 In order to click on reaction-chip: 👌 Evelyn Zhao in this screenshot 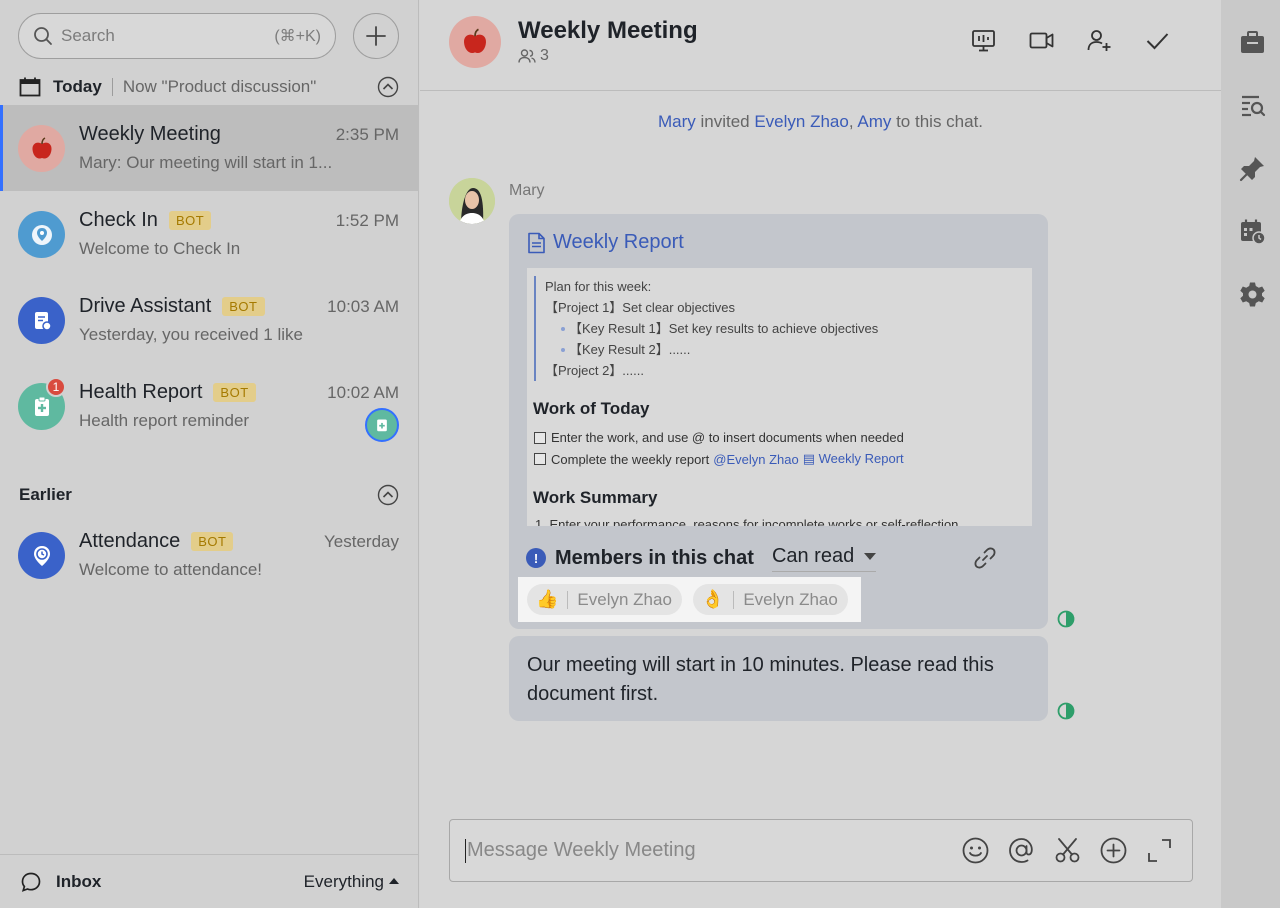, I will do `click(770, 599)`.